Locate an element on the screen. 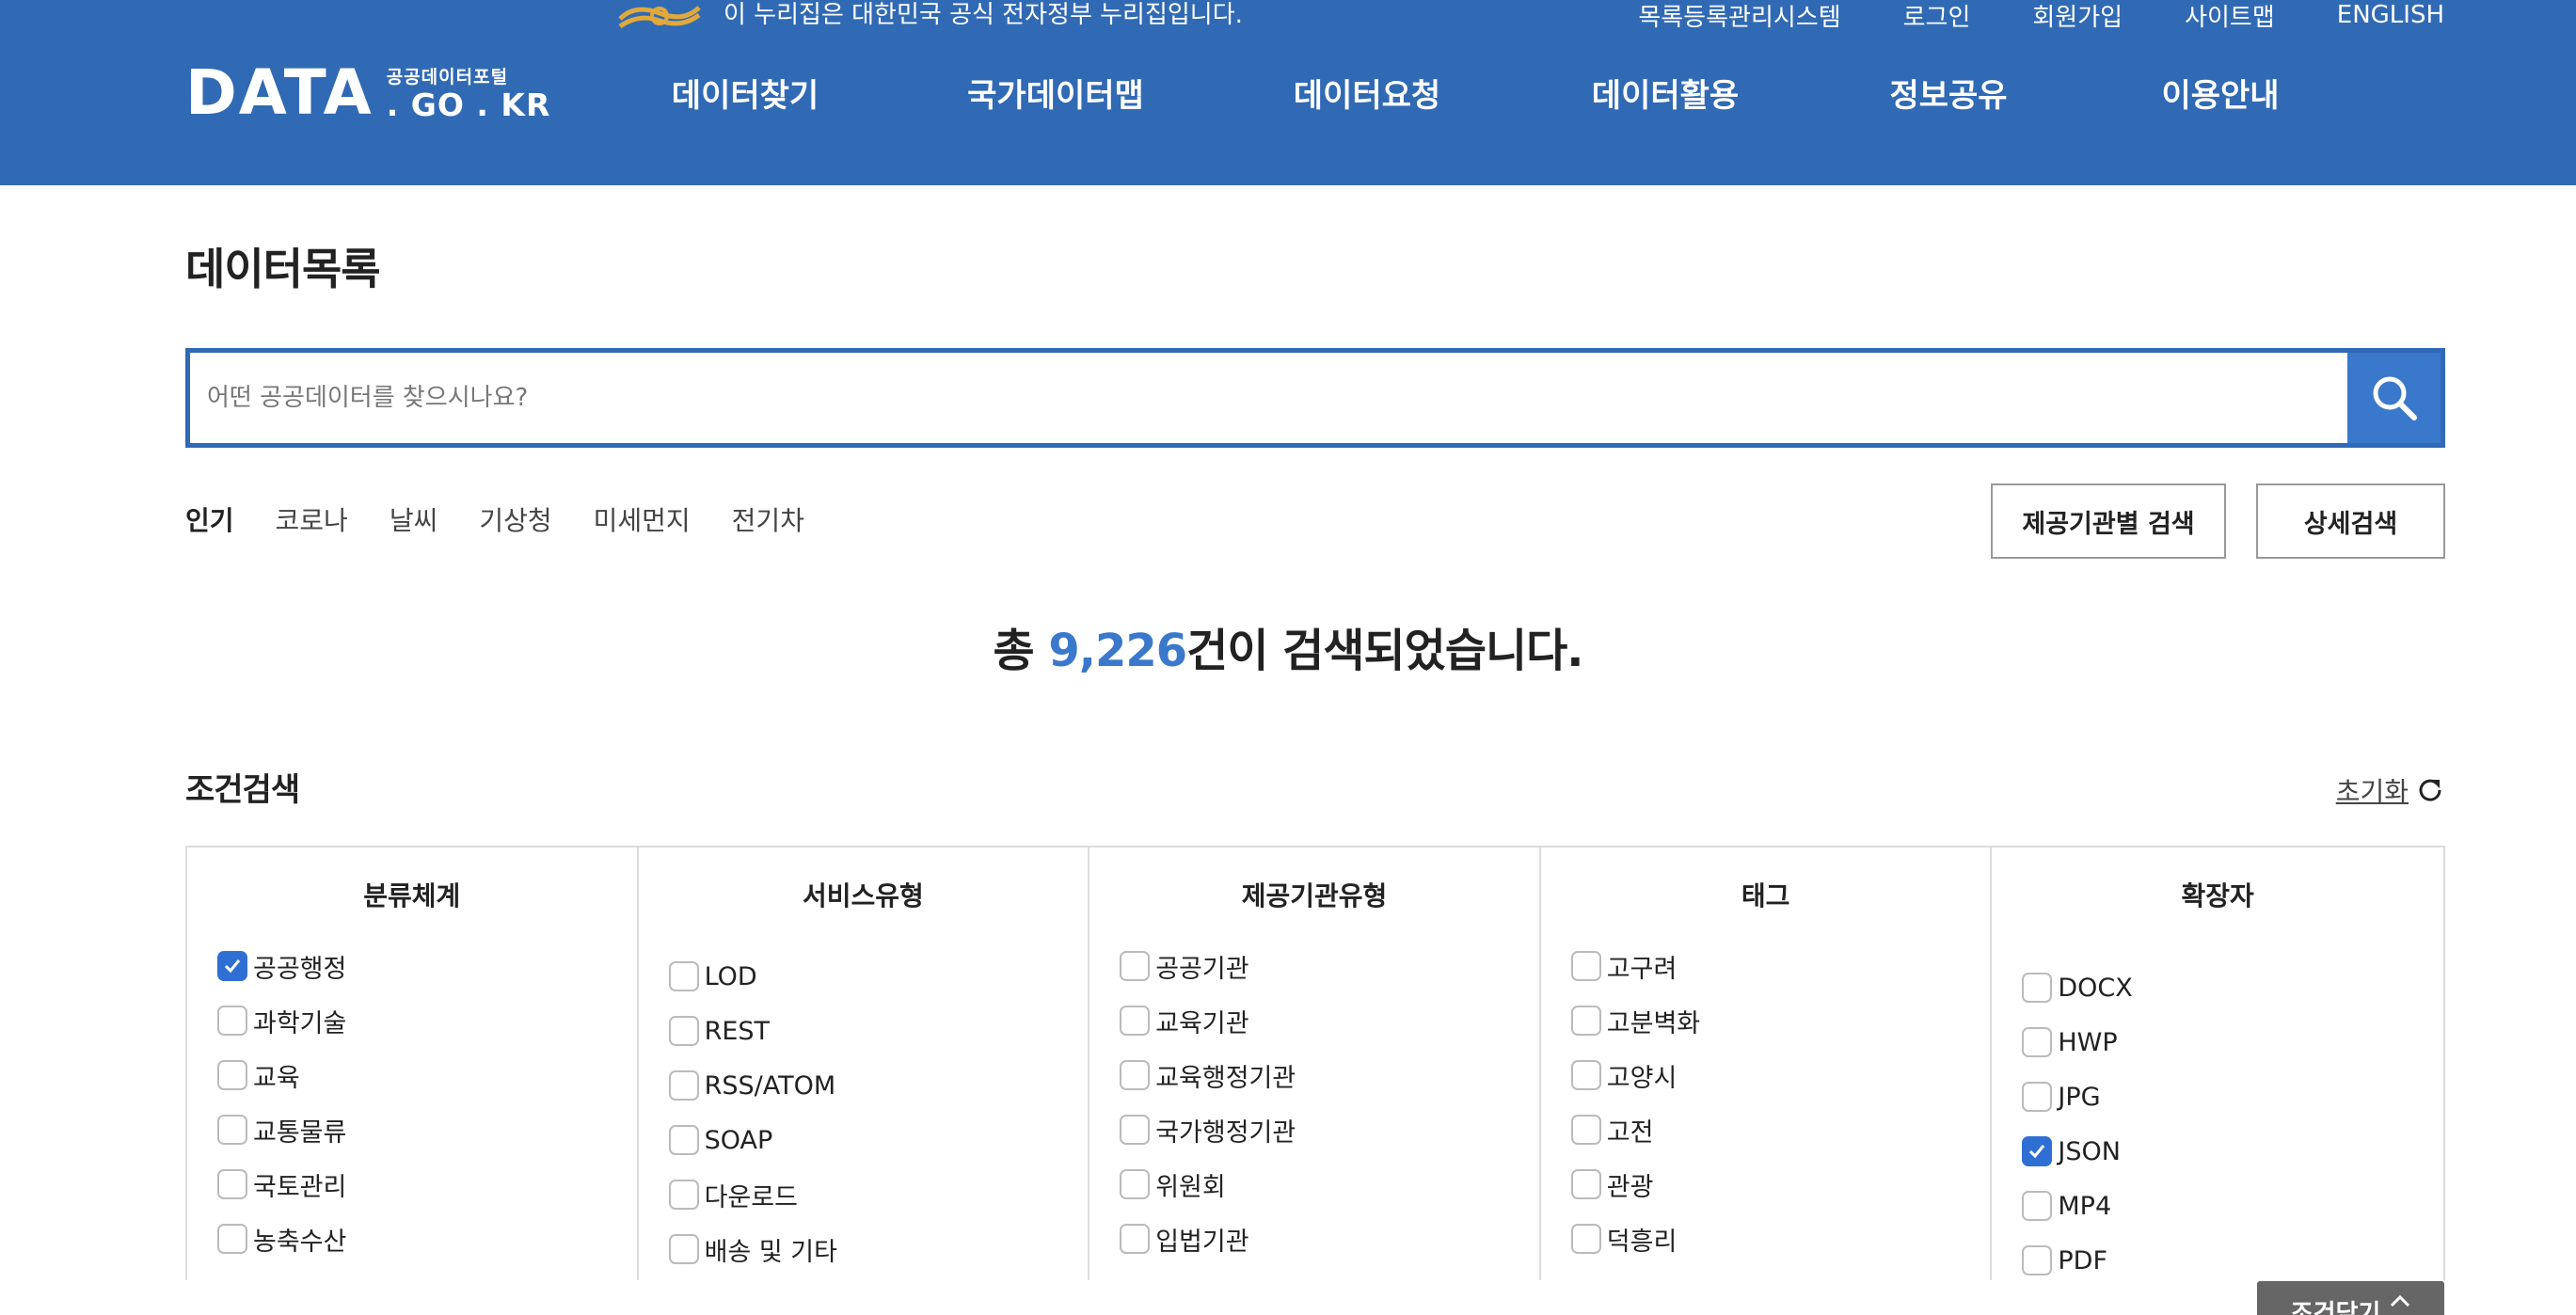  filter-title: 조건검색 is located at coordinates (242, 790).